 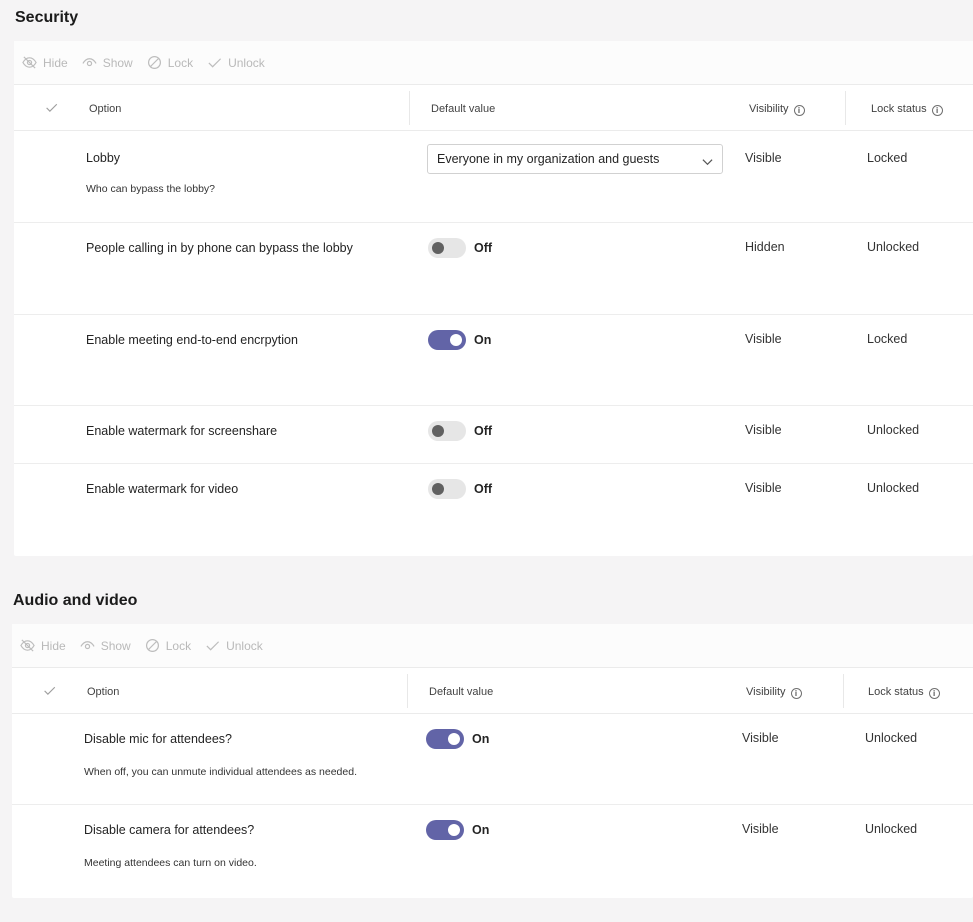 I want to click on disable-mic-toggle: On, so click(x=457, y=739).